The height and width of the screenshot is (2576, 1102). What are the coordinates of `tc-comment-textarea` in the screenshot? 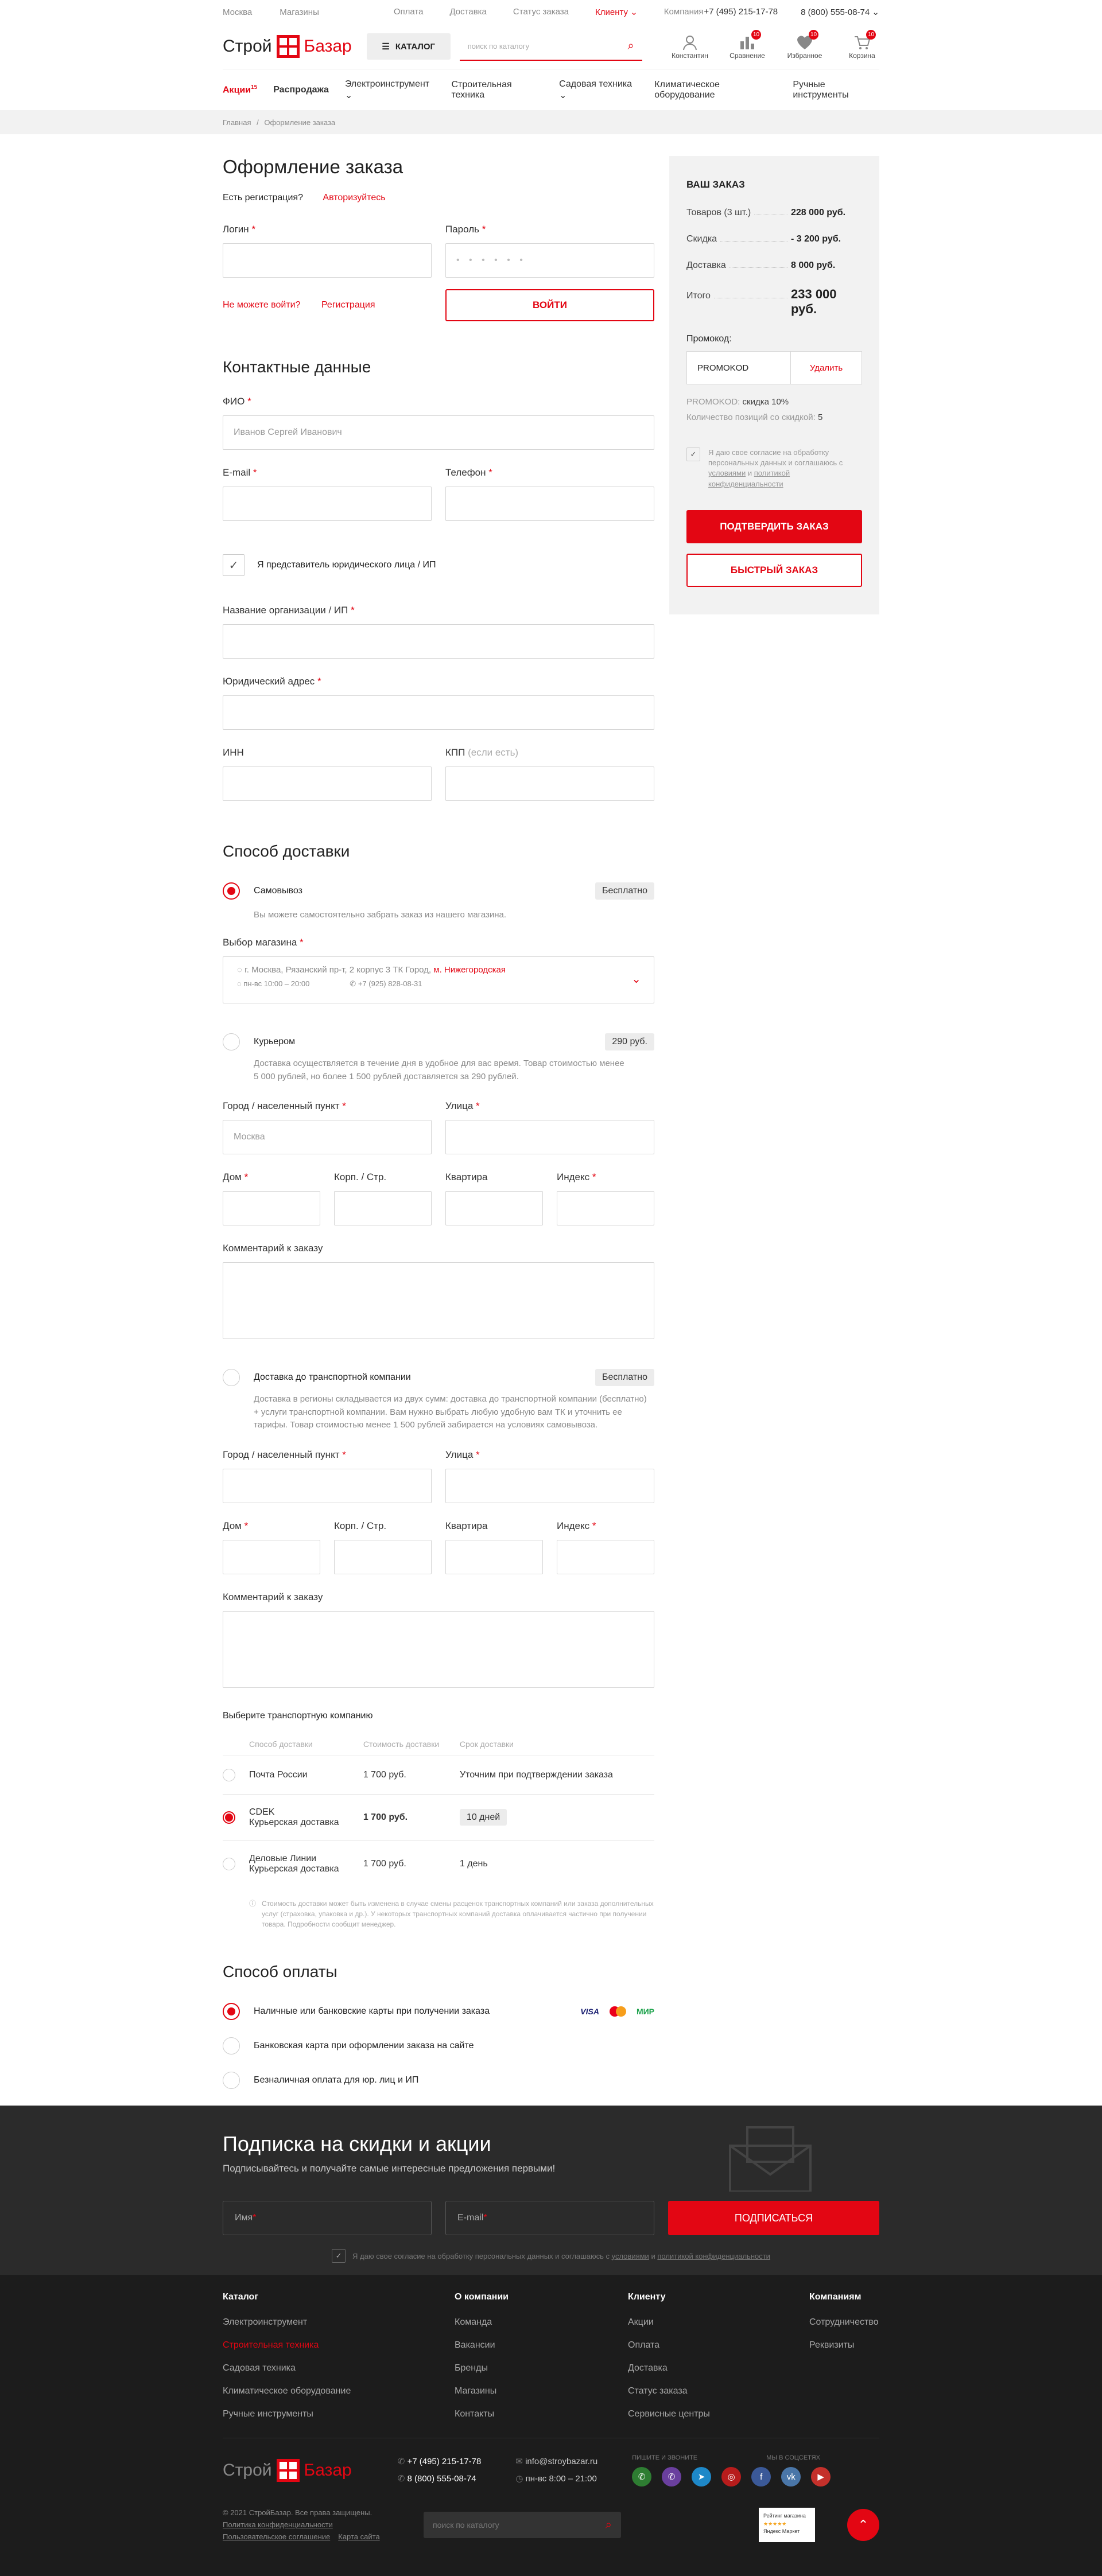 It's located at (438, 1649).